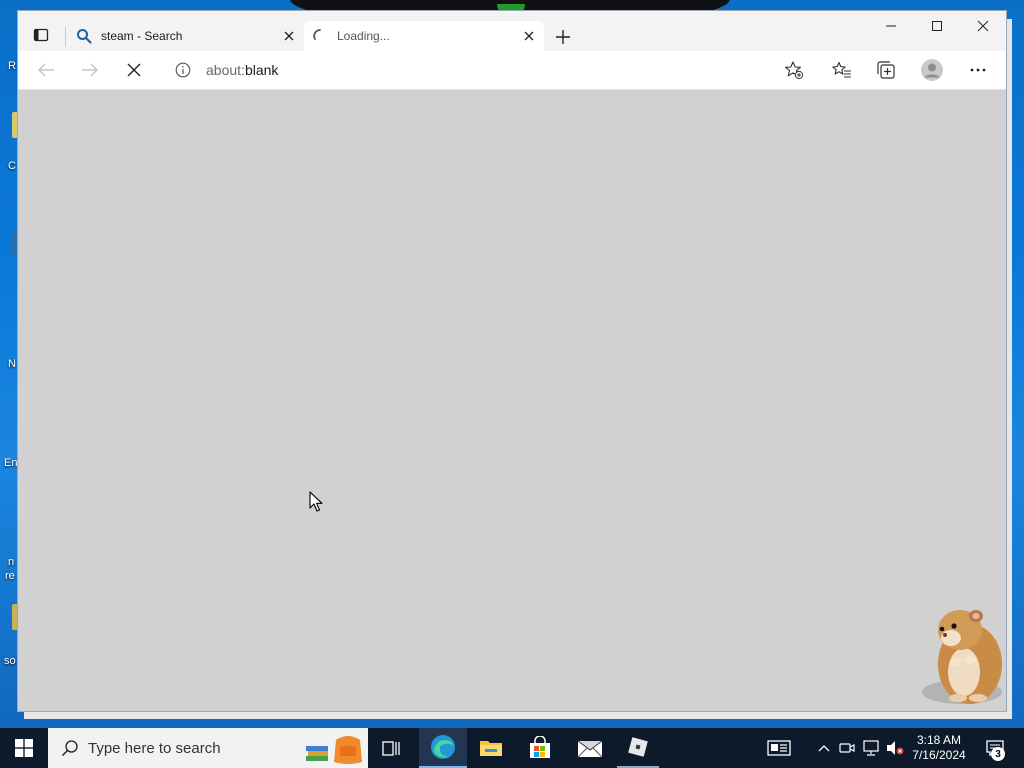 This screenshot has width=1024, height=768. I want to click on plus-icon, so click(563, 37).